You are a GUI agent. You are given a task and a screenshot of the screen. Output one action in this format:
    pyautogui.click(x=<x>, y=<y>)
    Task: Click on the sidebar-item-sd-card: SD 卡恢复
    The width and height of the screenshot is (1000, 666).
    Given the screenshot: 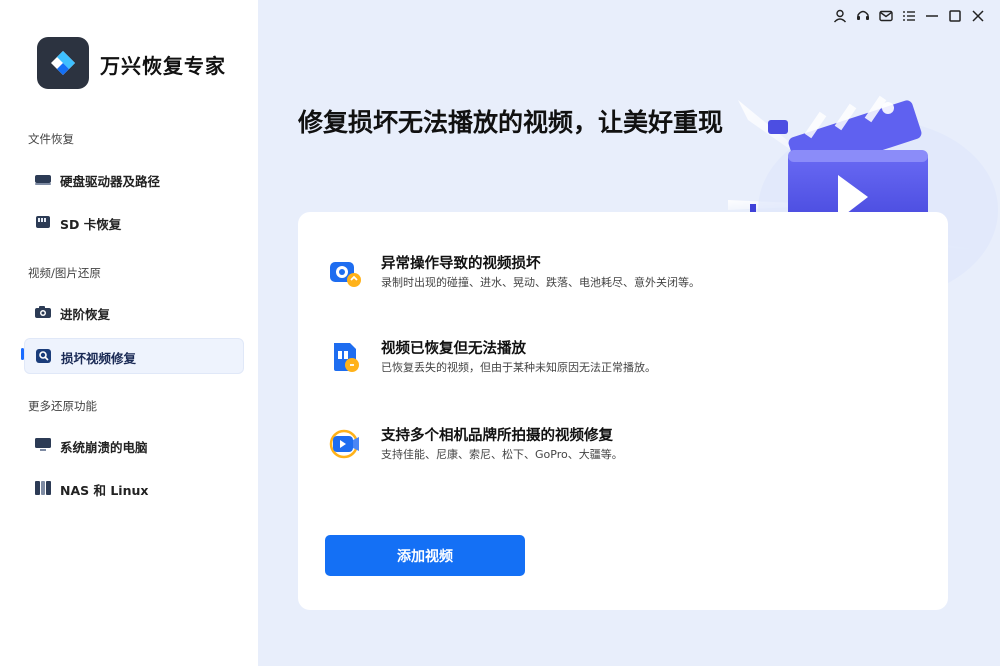 What is the action you would take?
    pyautogui.click(x=133, y=222)
    